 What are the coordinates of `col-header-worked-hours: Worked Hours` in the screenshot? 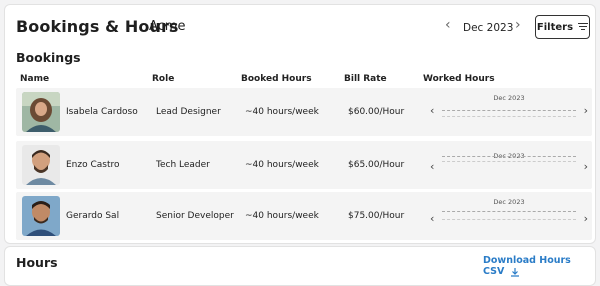 It's located at (459, 79).